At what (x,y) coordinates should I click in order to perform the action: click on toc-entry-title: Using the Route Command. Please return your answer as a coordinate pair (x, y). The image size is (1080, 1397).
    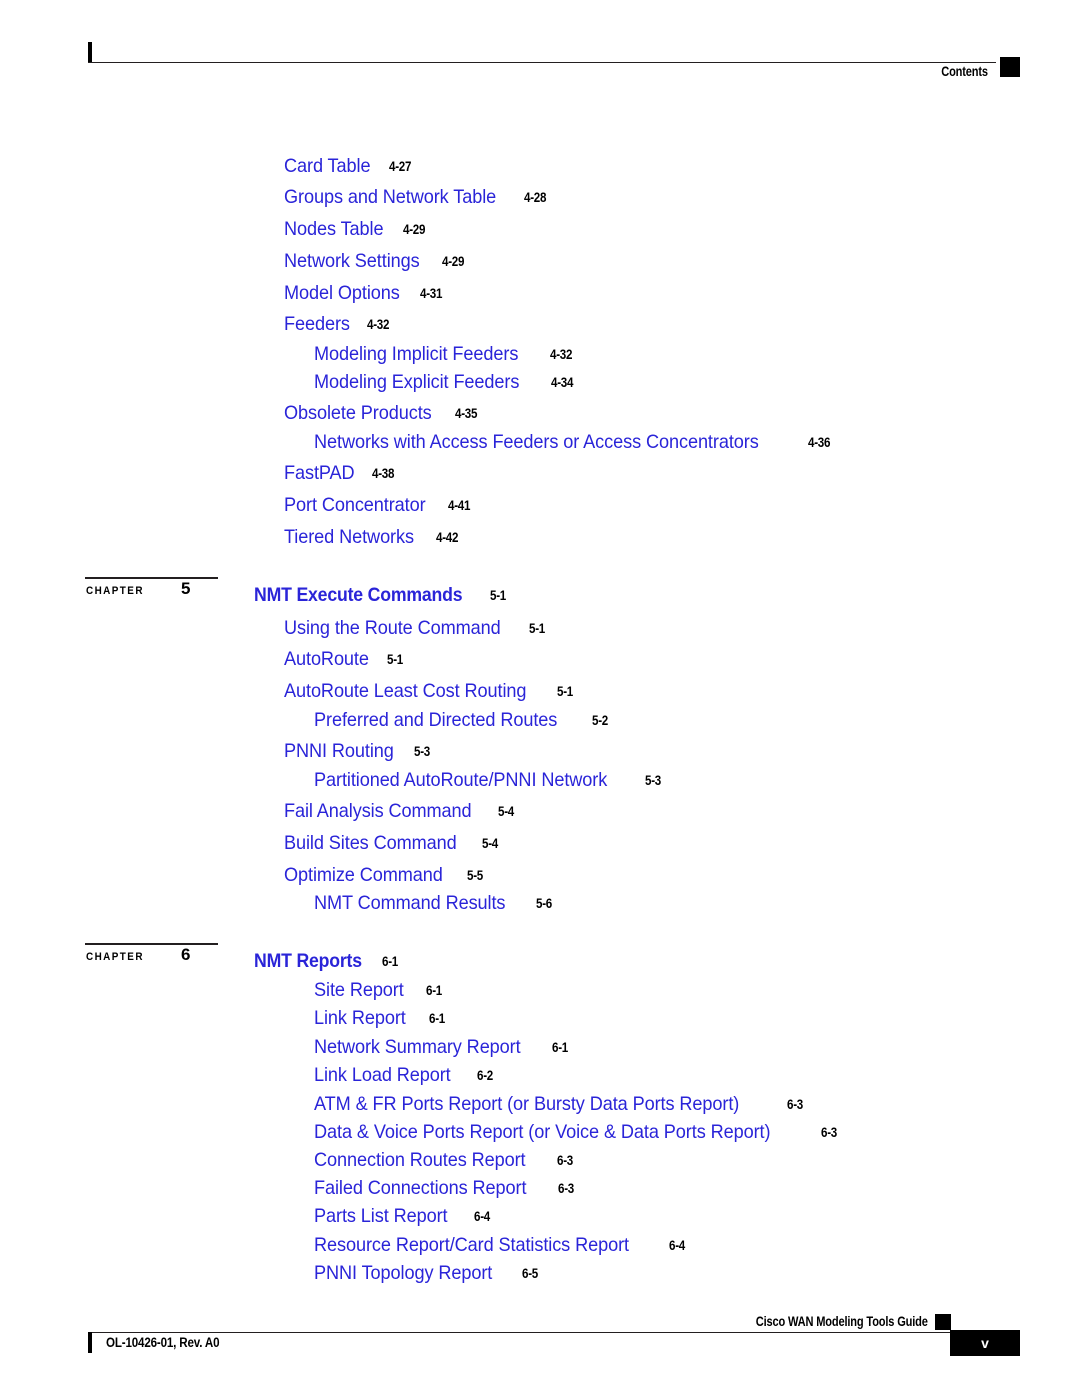
    Looking at the image, I should click on (392, 628).